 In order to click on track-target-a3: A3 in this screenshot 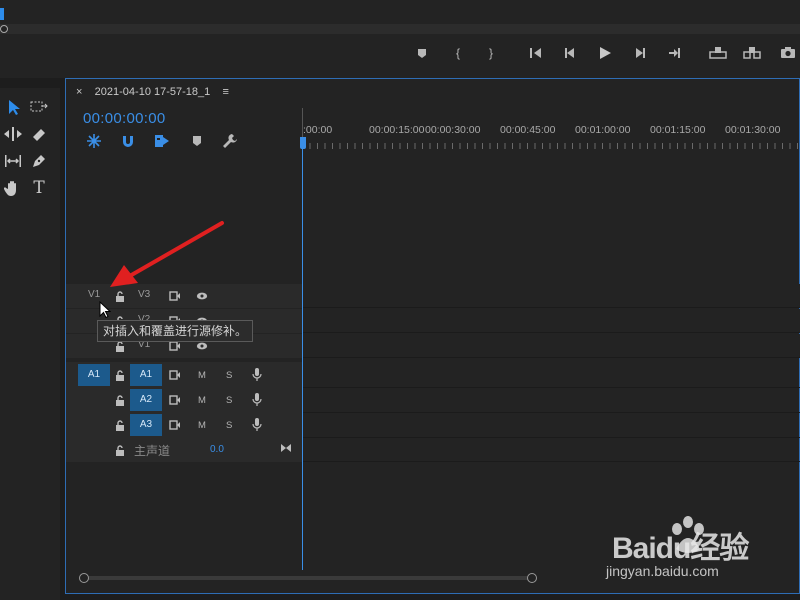, I will do `click(146, 425)`.